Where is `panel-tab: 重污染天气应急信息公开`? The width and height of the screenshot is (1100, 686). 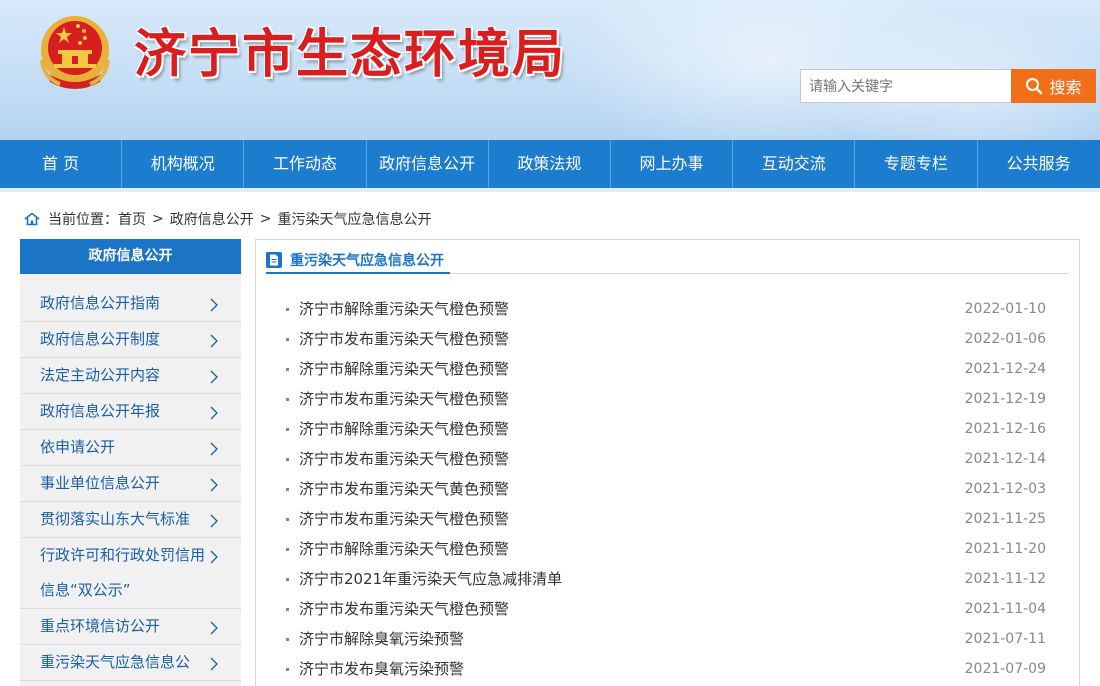 panel-tab: 重污染天气应急信息公开 is located at coordinates (358, 261).